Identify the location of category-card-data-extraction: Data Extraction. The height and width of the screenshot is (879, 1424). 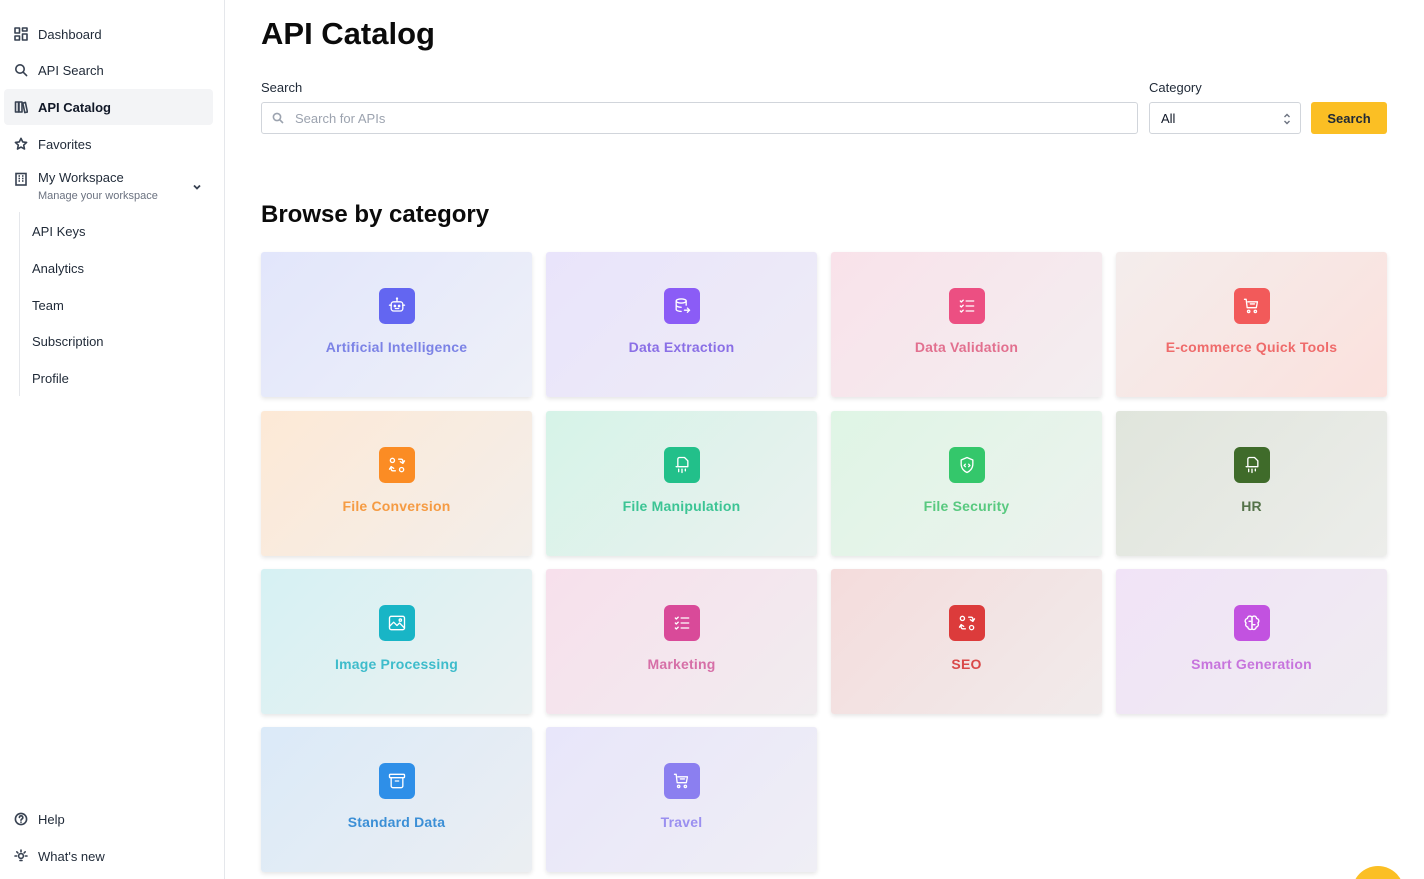
(681, 324).